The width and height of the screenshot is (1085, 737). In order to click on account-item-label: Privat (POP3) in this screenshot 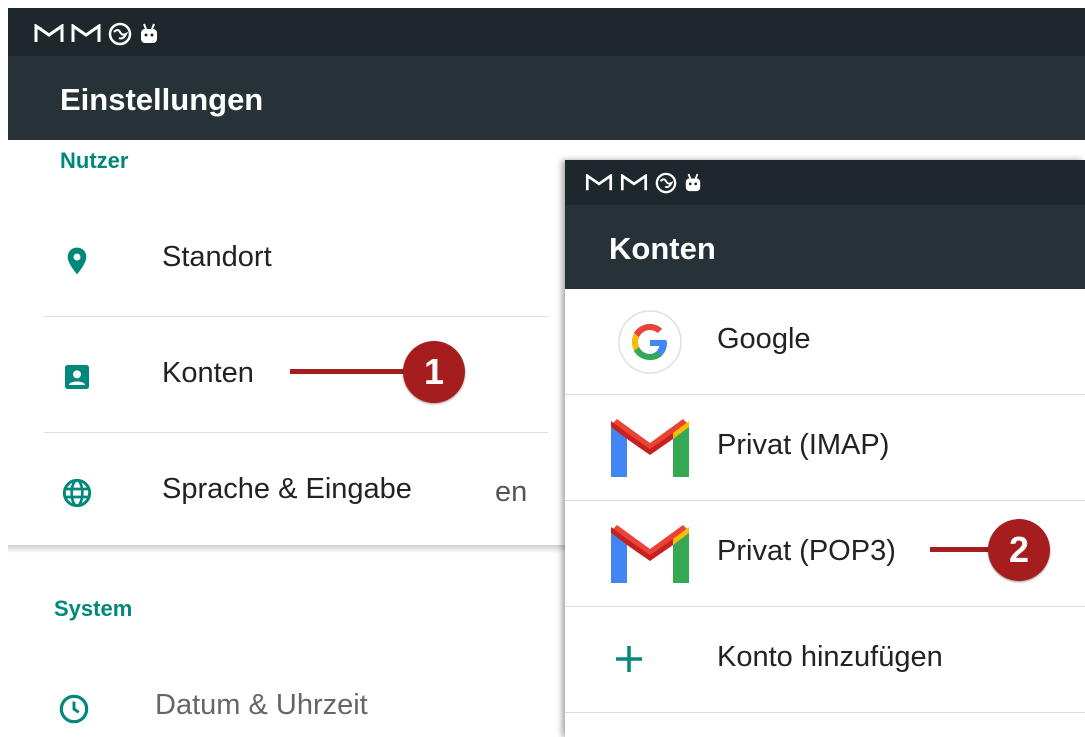, I will do `click(806, 551)`.